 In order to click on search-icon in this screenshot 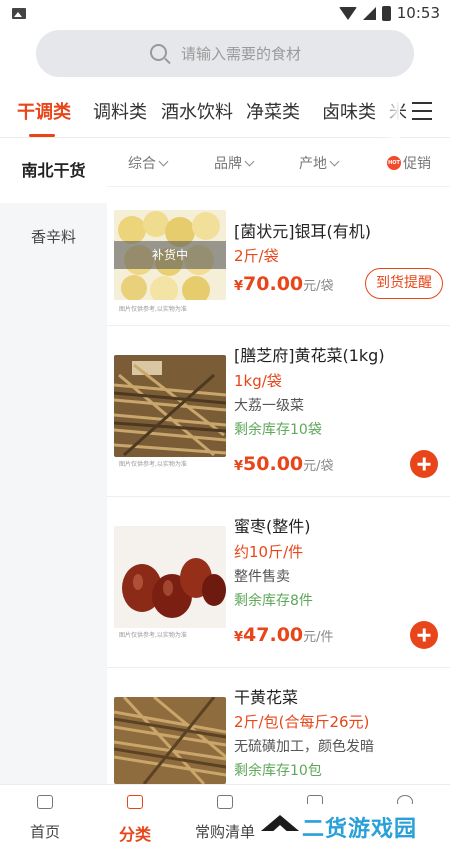, I will do `click(158, 52)`.